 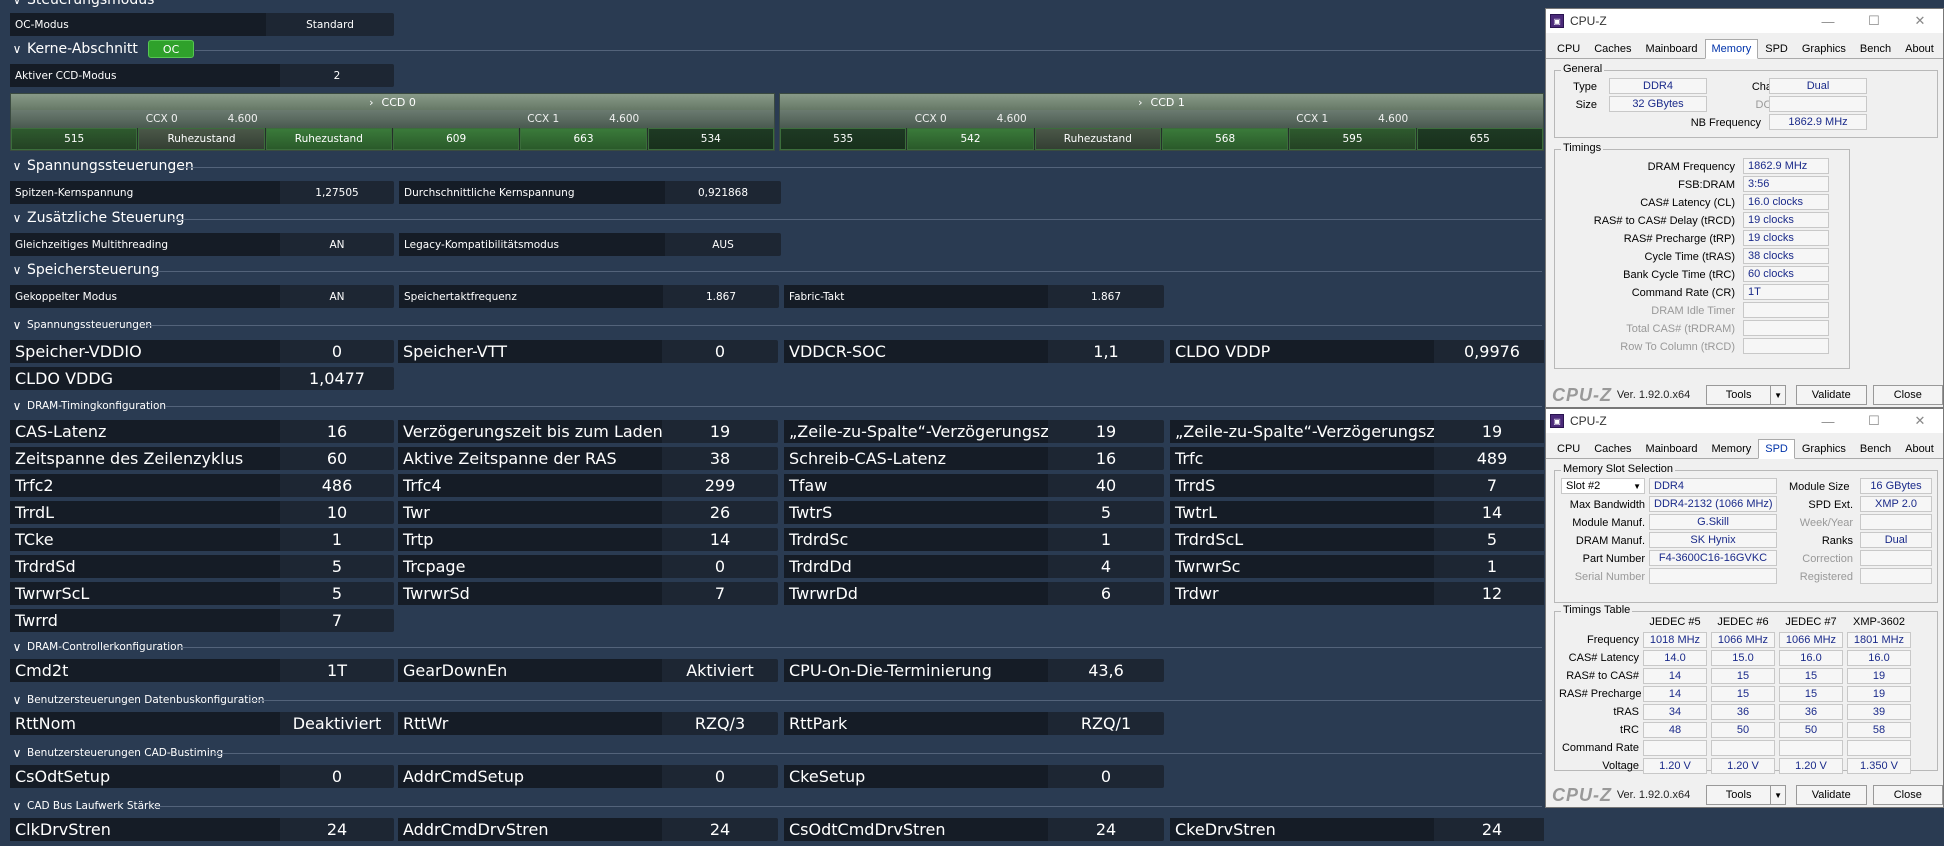 I want to click on section-speicher: ∨ Speichersteuerung, so click(x=85, y=270).